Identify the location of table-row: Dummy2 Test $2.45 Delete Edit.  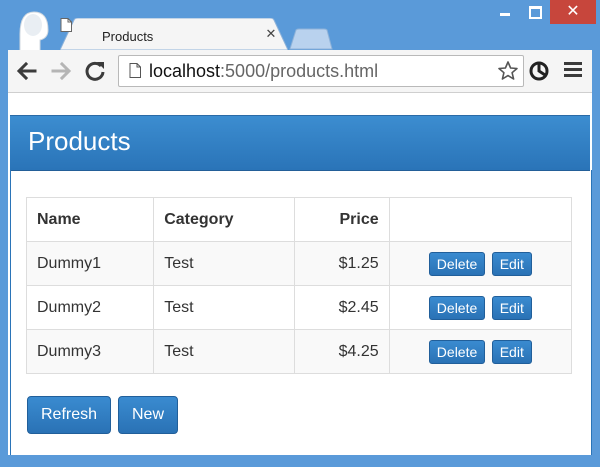
(299, 307).